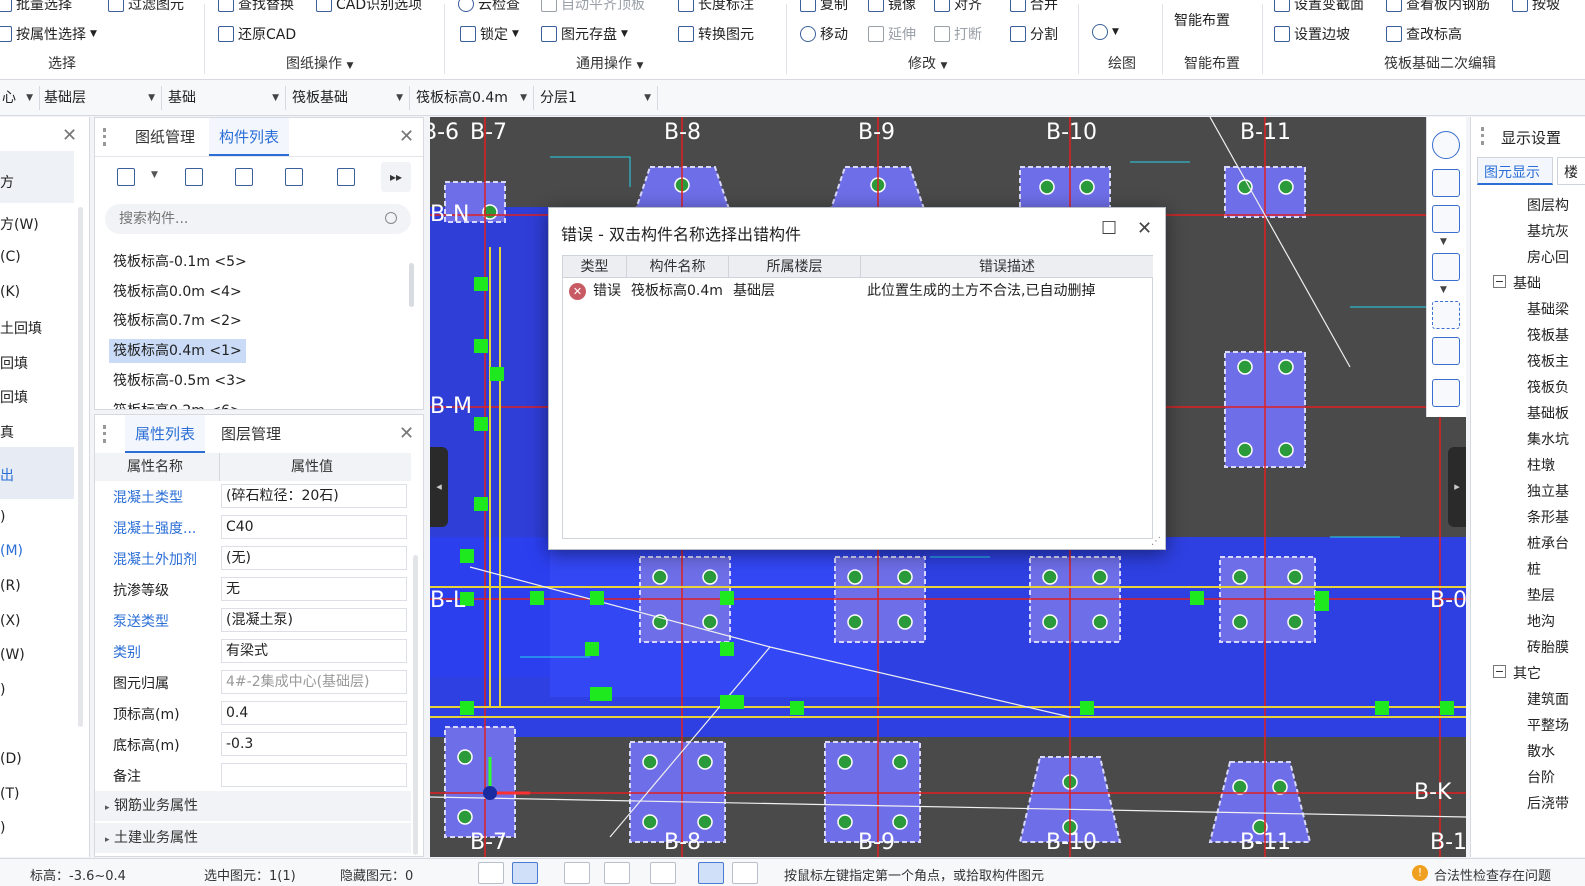 This screenshot has height=886, width=1585. Describe the element at coordinates (11, 551) in the screenshot. I see `nav-item: (M)` at that location.